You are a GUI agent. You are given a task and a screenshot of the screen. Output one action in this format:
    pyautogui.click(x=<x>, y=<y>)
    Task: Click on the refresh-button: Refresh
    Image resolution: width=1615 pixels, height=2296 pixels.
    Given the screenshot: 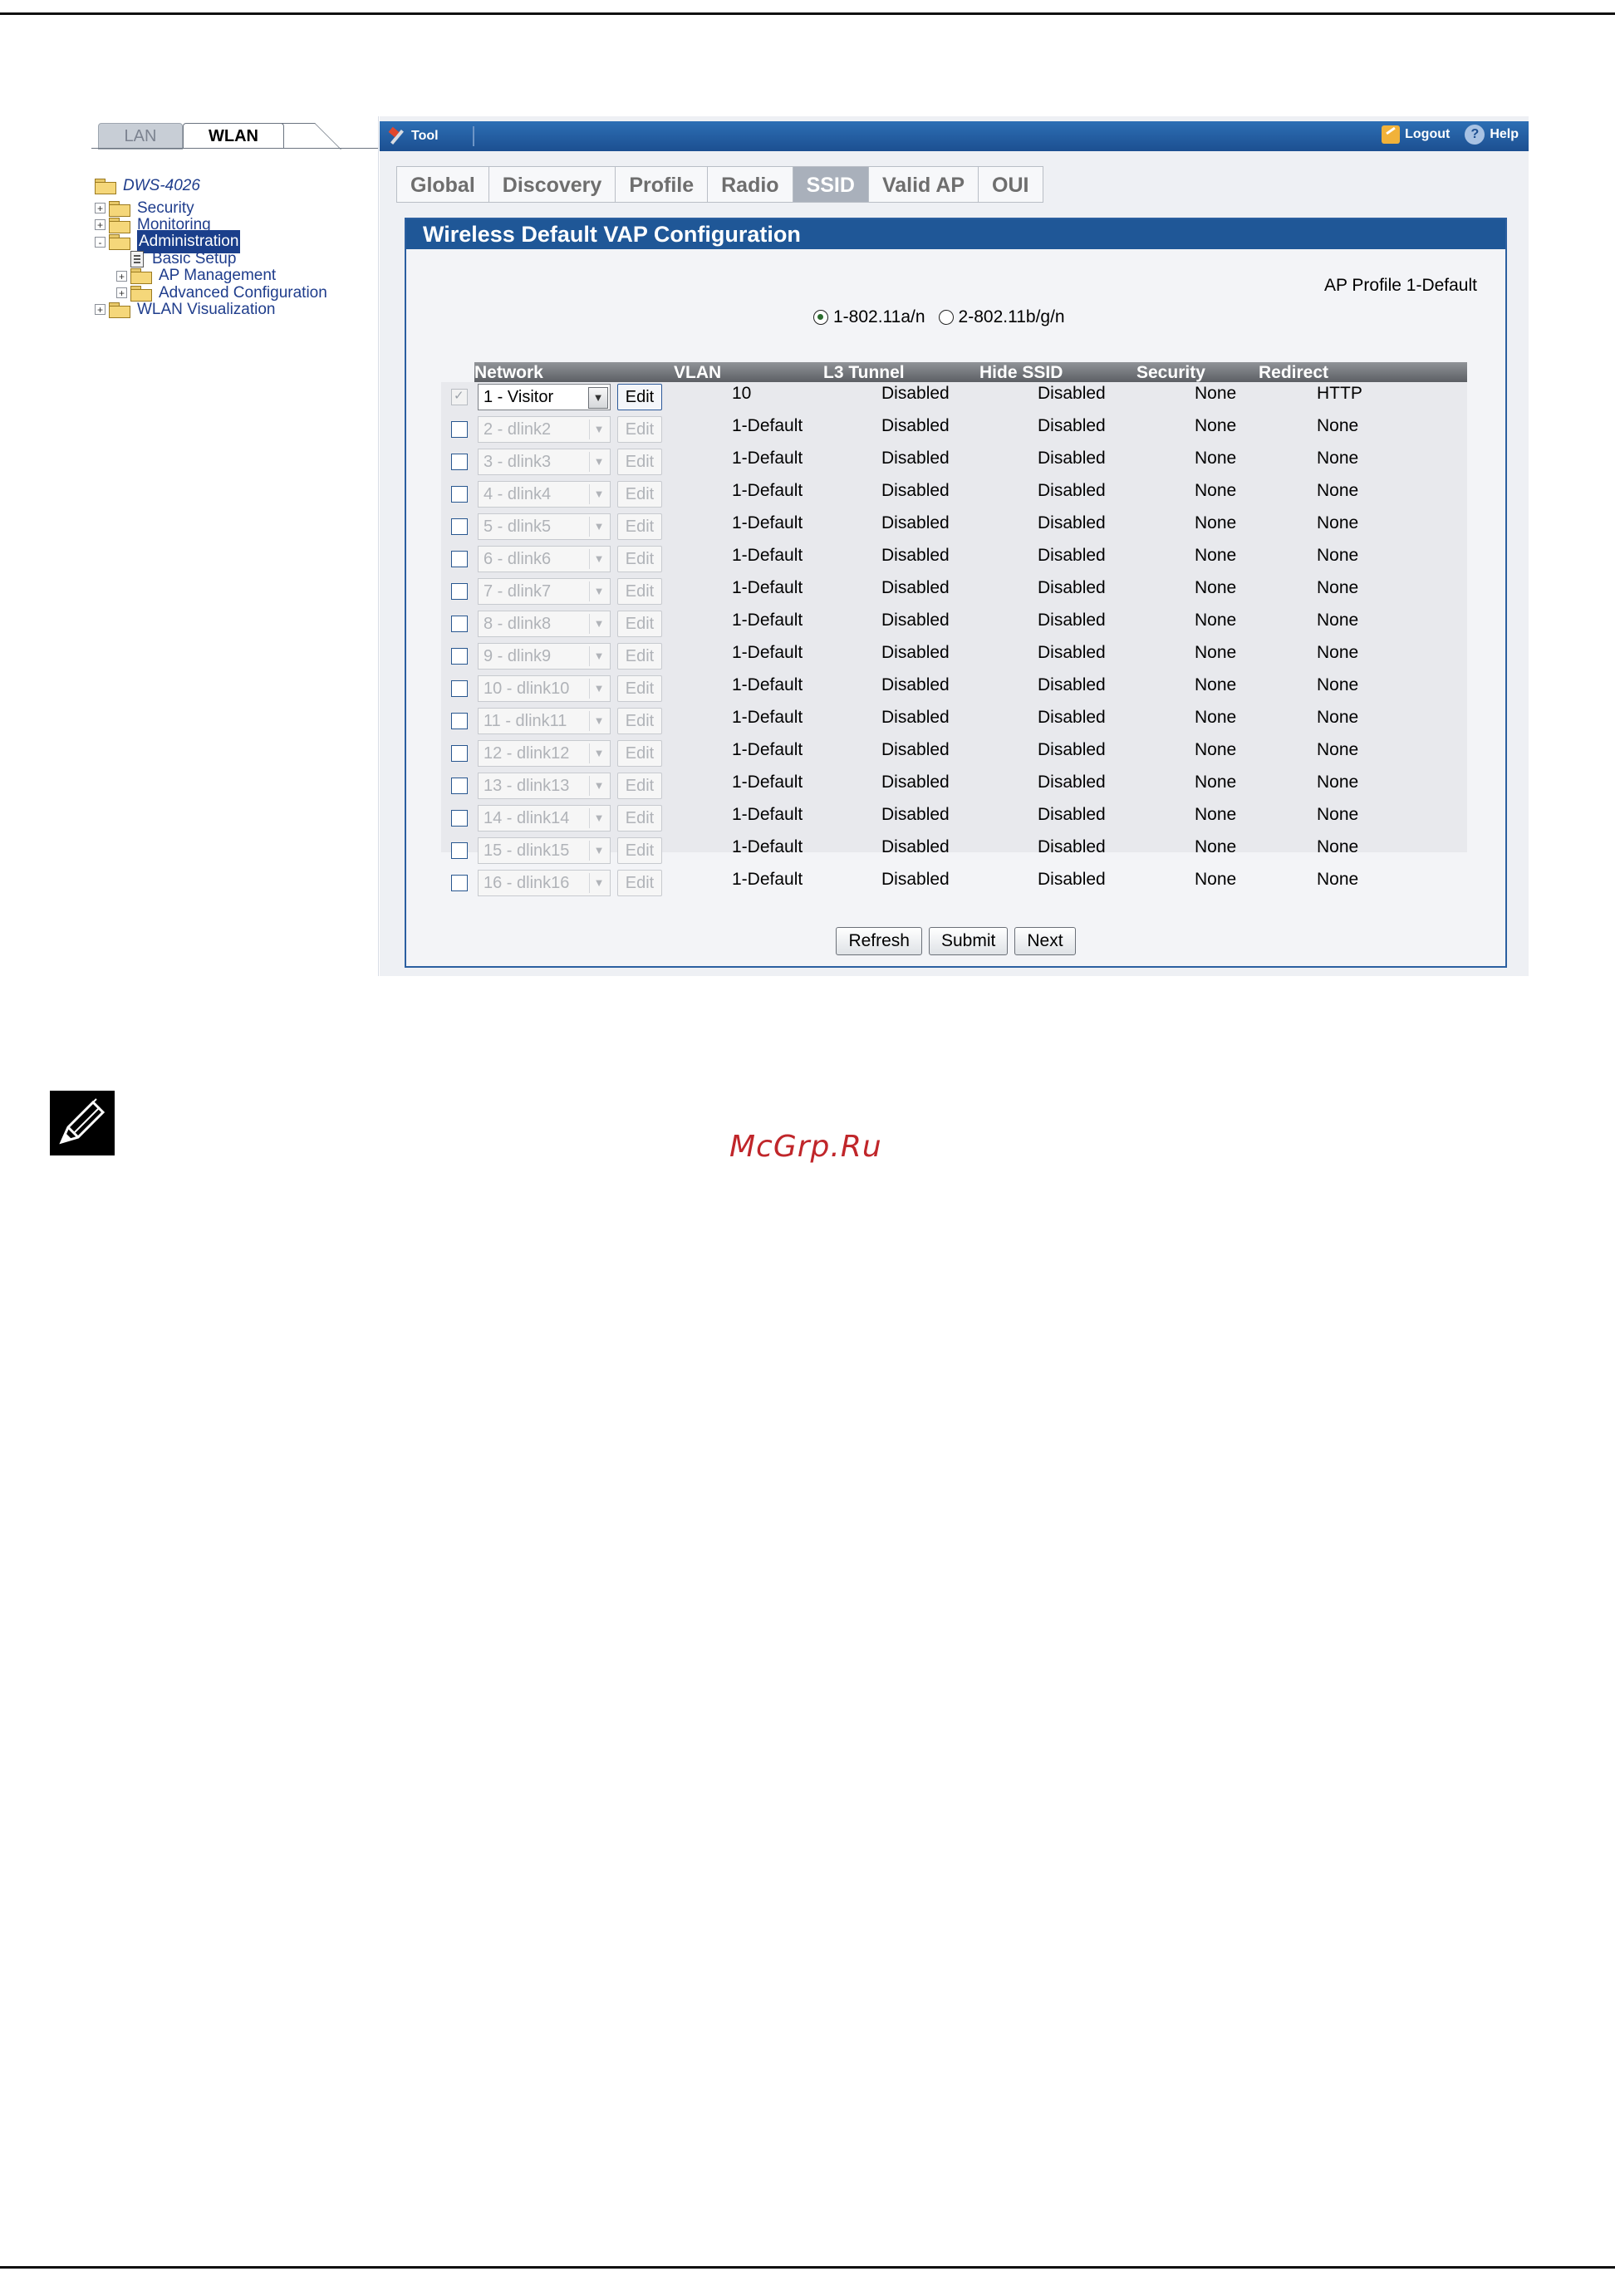 What is the action you would take?
    pyautogui.click(x=879, y=941)
    